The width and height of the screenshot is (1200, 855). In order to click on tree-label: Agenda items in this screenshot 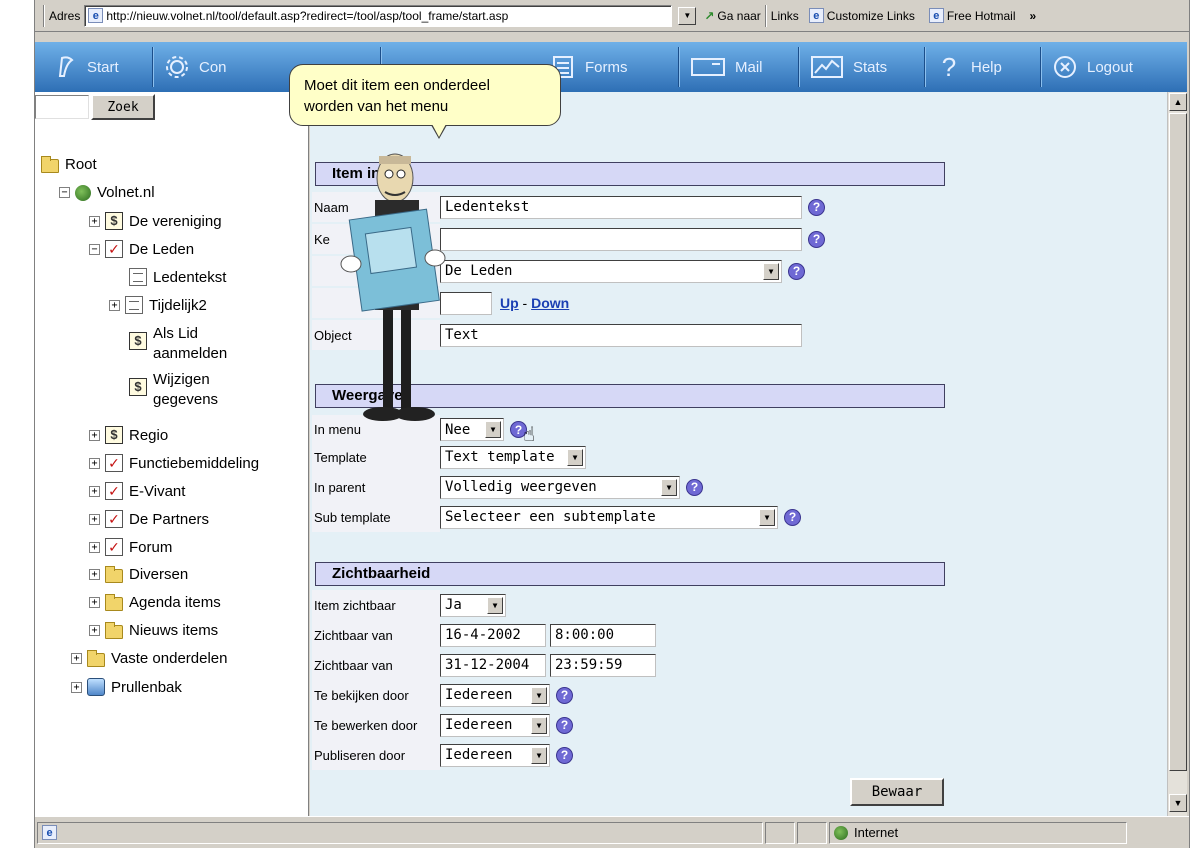, I will do `click(175, 602)`.